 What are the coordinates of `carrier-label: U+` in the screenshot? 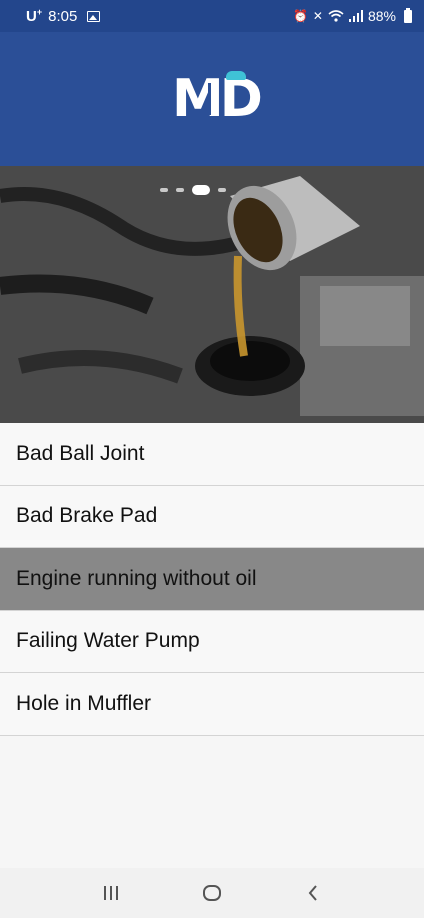 It's located at (34, 16).